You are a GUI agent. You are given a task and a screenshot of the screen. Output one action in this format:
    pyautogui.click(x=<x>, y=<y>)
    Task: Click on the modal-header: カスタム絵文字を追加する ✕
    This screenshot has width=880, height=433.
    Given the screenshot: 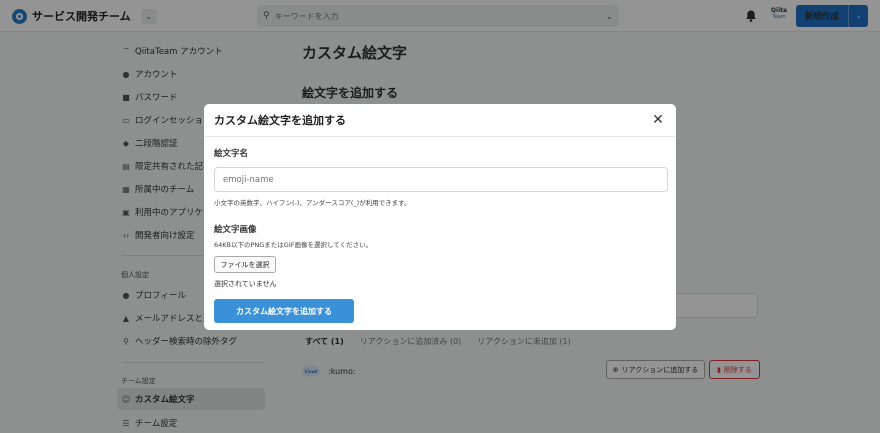 What is the action you would take?
    pyautogui.click(x=440, y=120)
    